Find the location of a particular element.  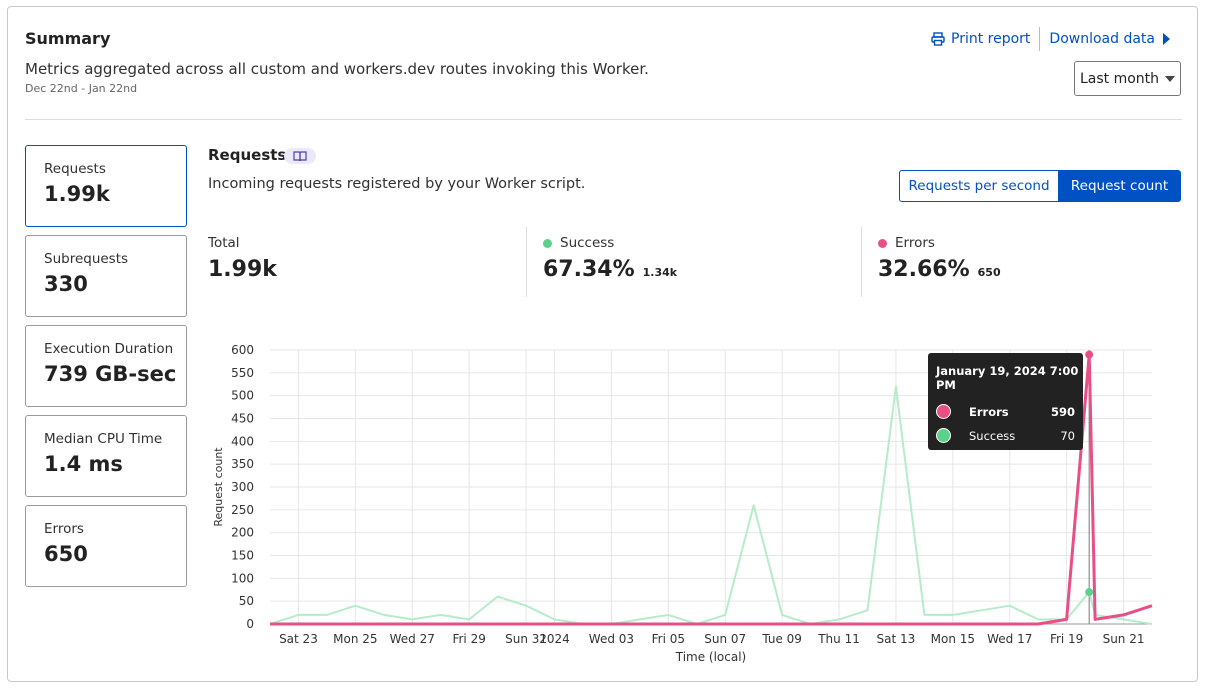

tile-errors: Errors 650 is located at coordinates (106, 546).